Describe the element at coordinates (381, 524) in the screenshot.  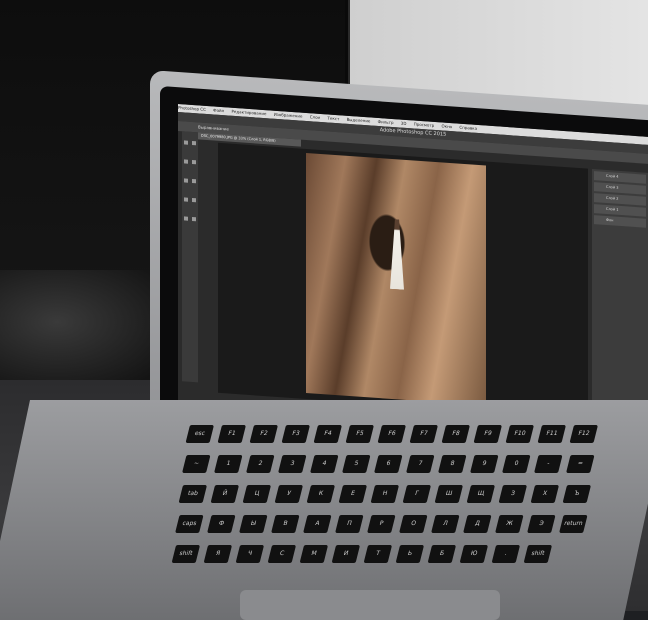
I see `keyboard-key: Р` at that location.